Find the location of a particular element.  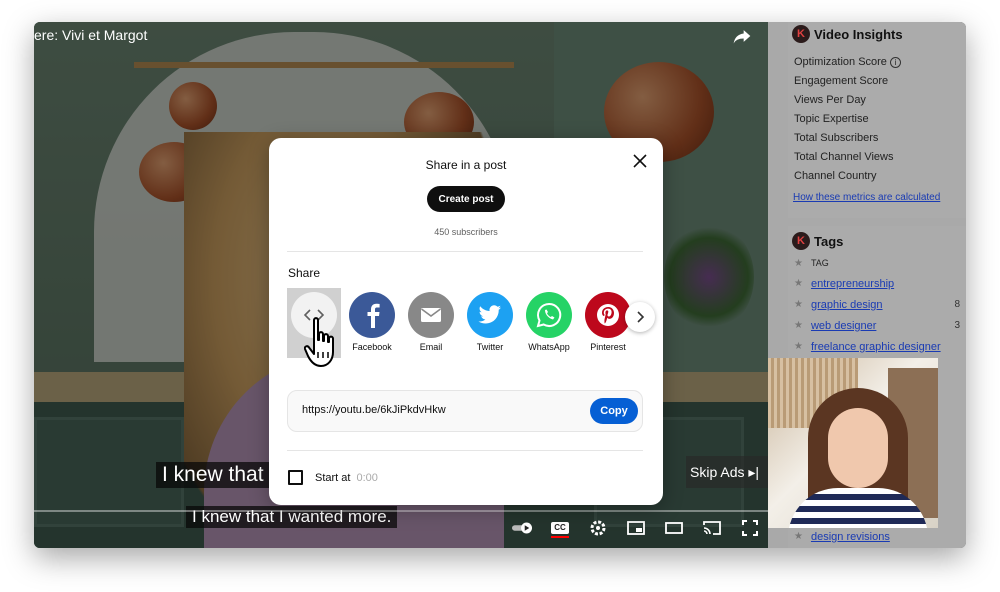

share-option-email: Email is located at coordinates (431, 320).